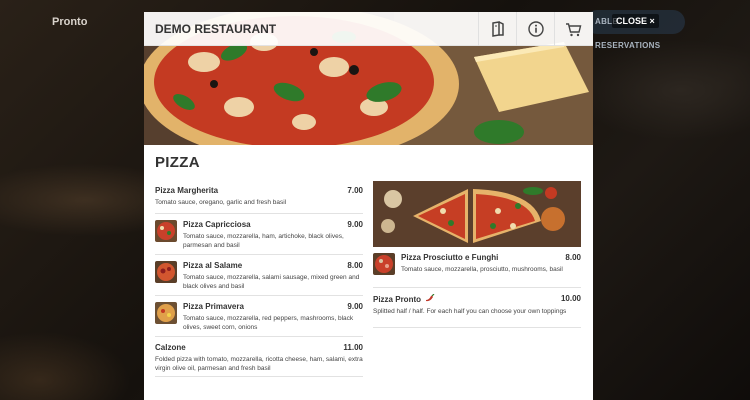 The width and height of the screenshot is (750, 400). What do you see at coordinates (70, 22) in the screenshot?
I see `app-brand: Pronto` at bounding box center [70, 22].